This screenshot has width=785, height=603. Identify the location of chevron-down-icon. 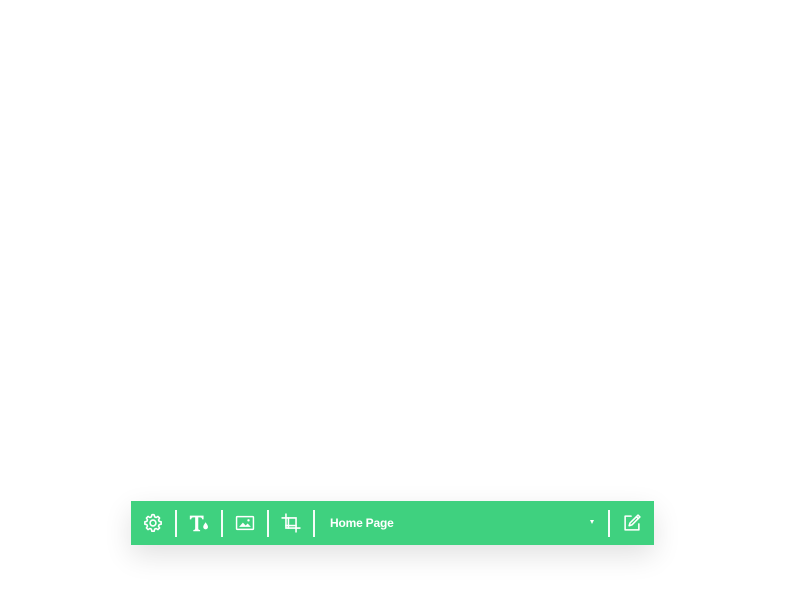
(592, 522).